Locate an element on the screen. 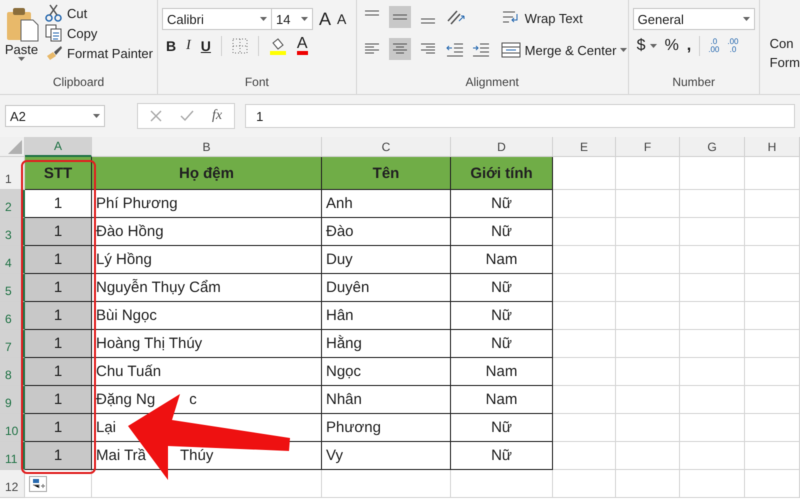  wrap-text-button: Wrap Text is located at coordinates (564, 18).